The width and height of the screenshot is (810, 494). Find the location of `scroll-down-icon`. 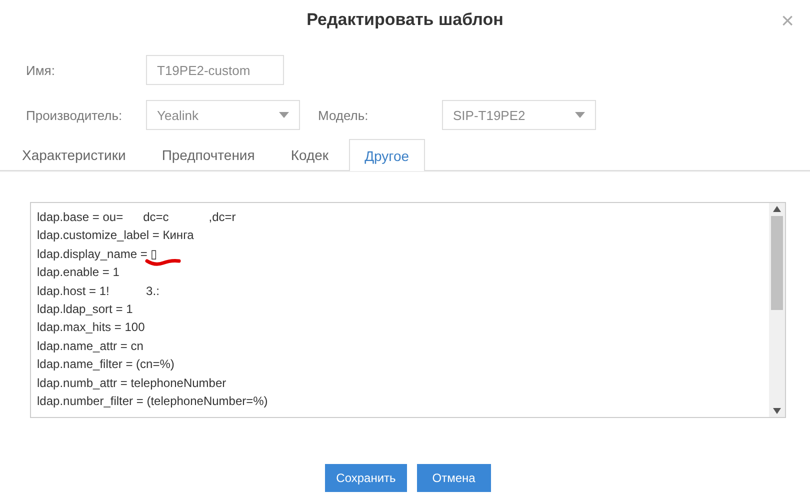

scroll-down-icon is located at coordinates (777, 411).